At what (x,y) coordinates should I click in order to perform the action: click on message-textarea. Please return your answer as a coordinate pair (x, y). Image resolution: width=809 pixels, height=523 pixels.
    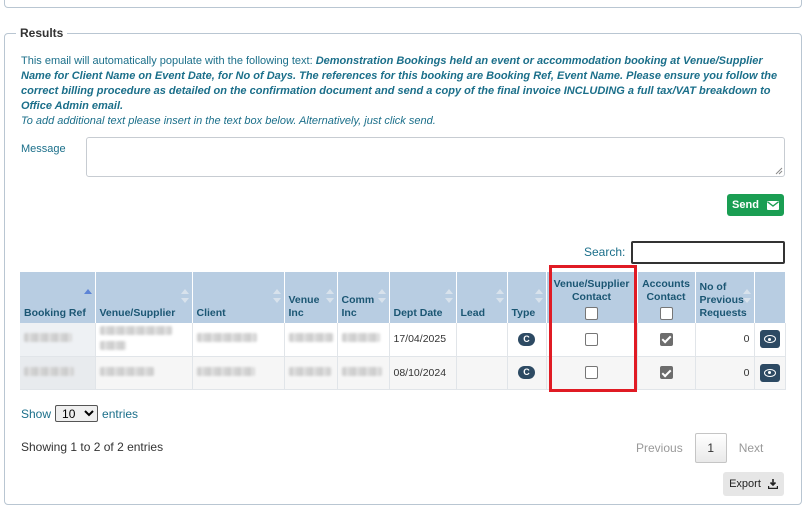
    Looking at the image, I should click on (435, 157).